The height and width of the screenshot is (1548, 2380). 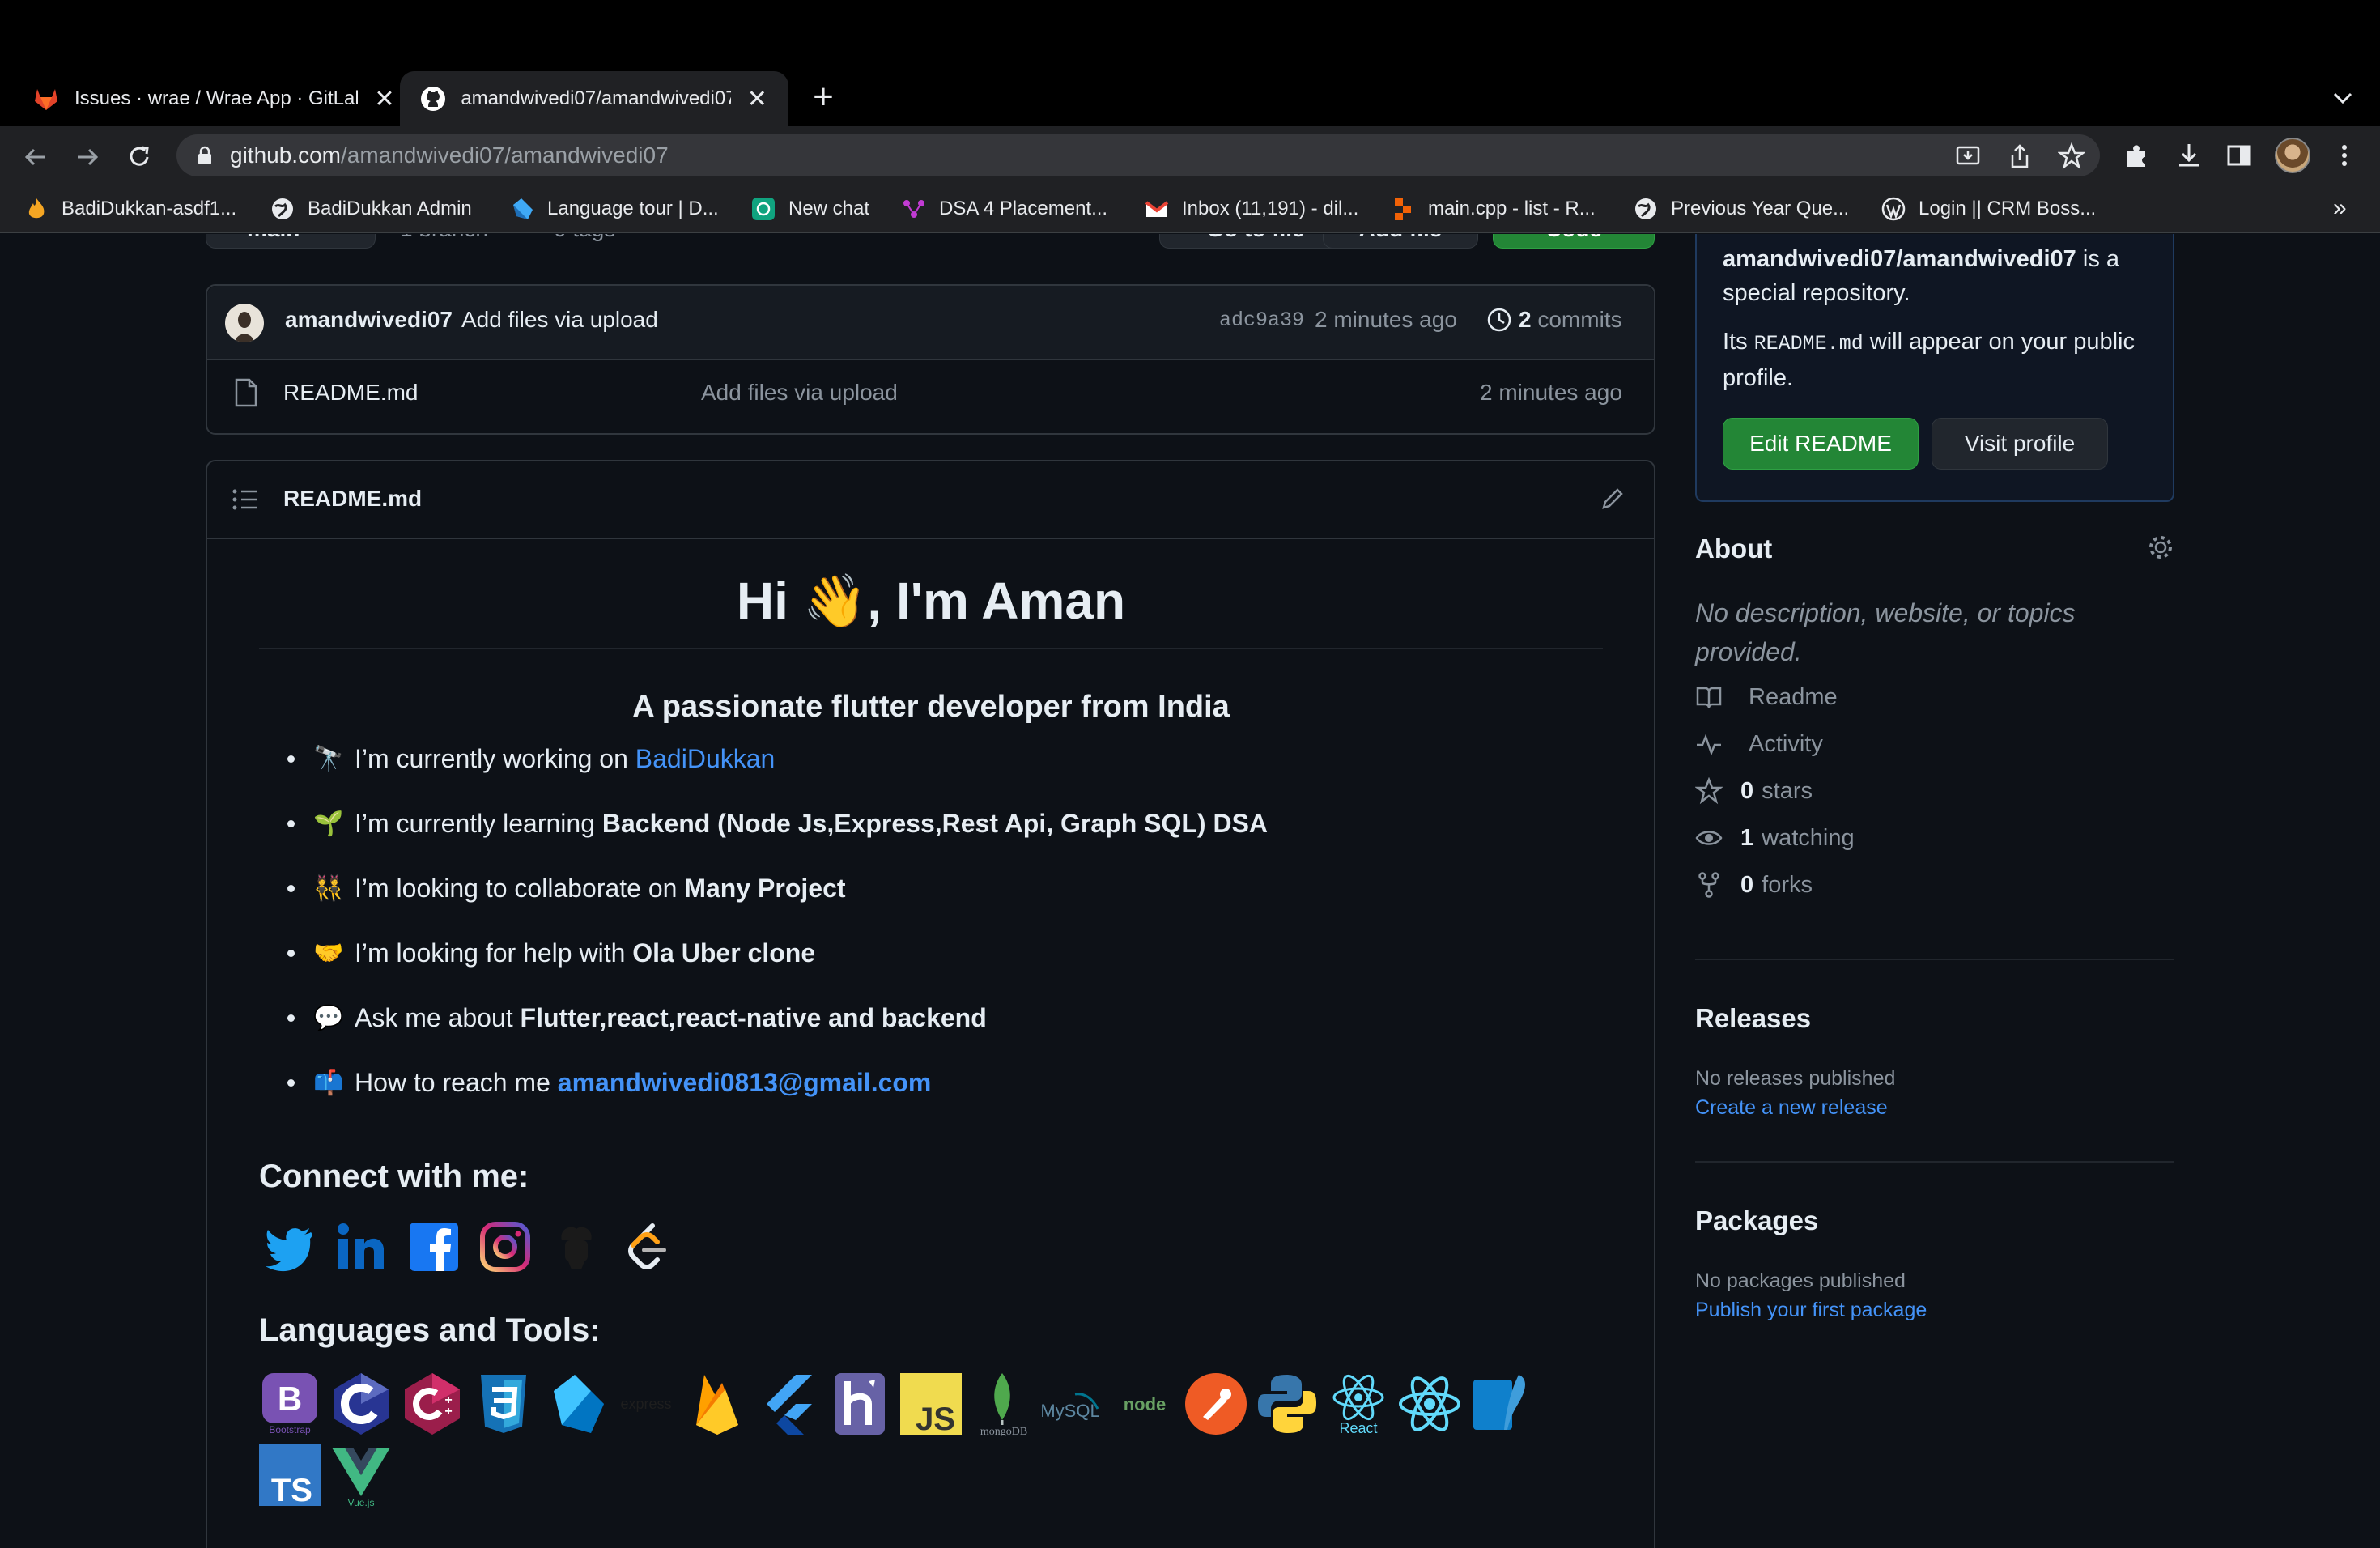 What do you see at coordinates (1757, 1221) in the screenshot?
I see `packages-heading: Packages` at bounding box center [1757, 1221].